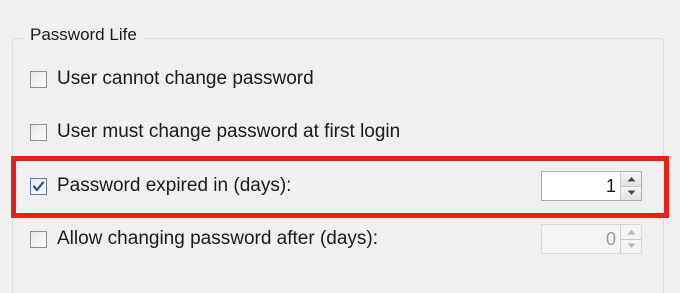 This screenshot has height=293, width=680. What do you see at coordinates (218, 238) in the screenshot?
I see `allow-changing-label: Allow changing password after (days):` at bounding box center [218, 238].